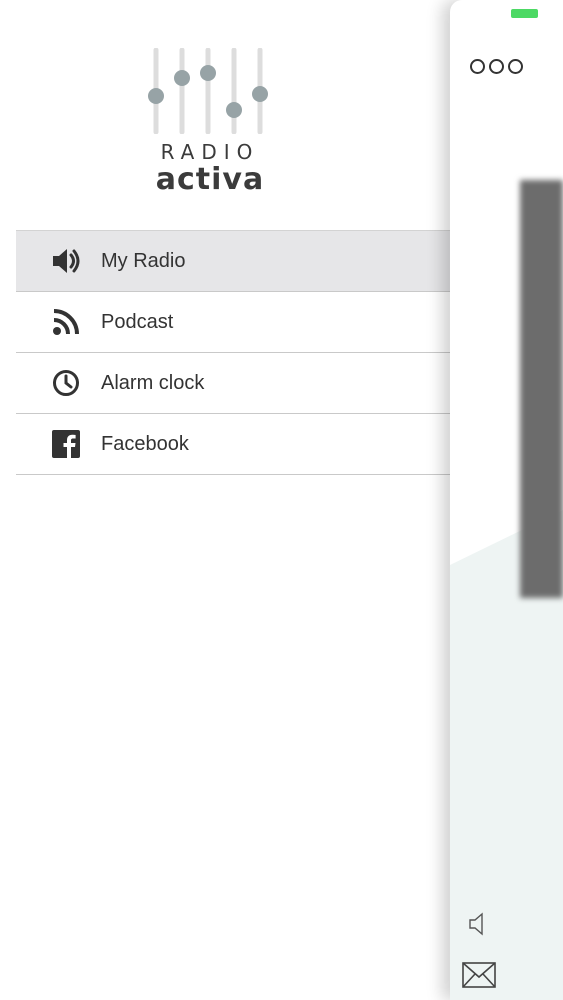 This screenshot has height=1000, width=563. Describe the element at coordinates (143, 260) in the screenshot. I see `menu-item-label: My Radio` at that location.